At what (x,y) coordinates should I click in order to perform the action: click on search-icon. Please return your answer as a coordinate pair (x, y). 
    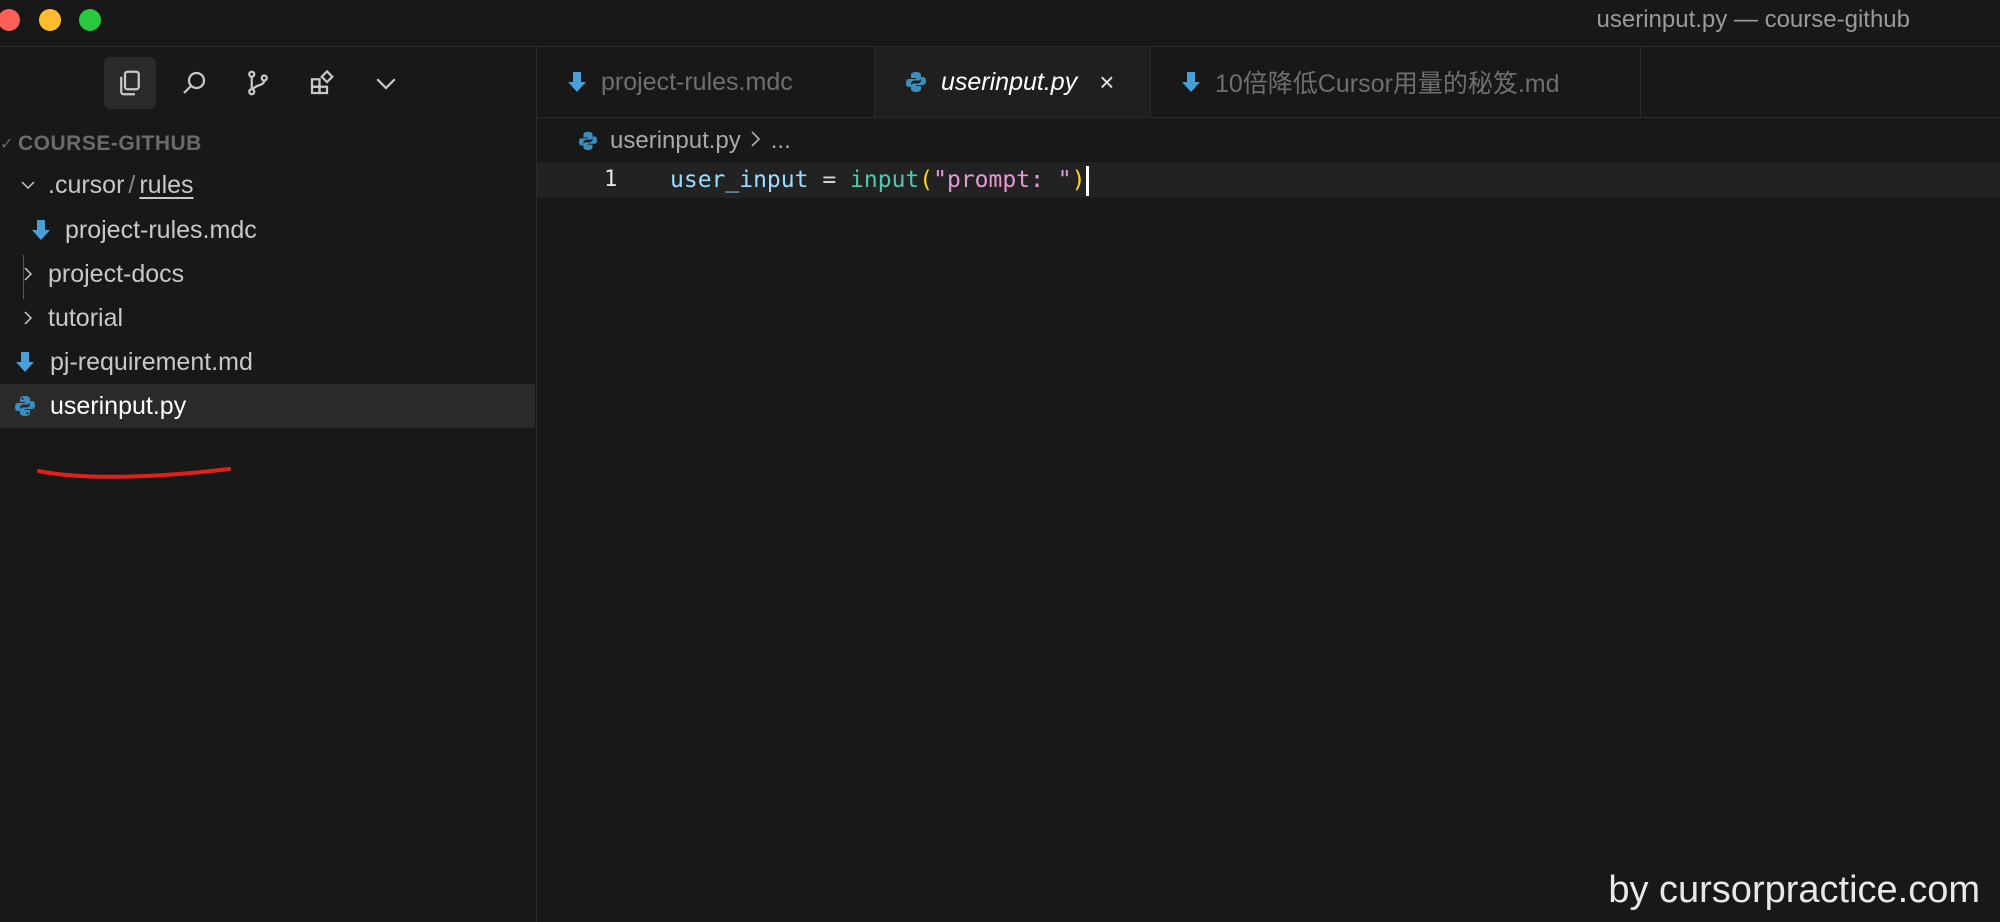
    Looking at the image, I should click on (194, 82).